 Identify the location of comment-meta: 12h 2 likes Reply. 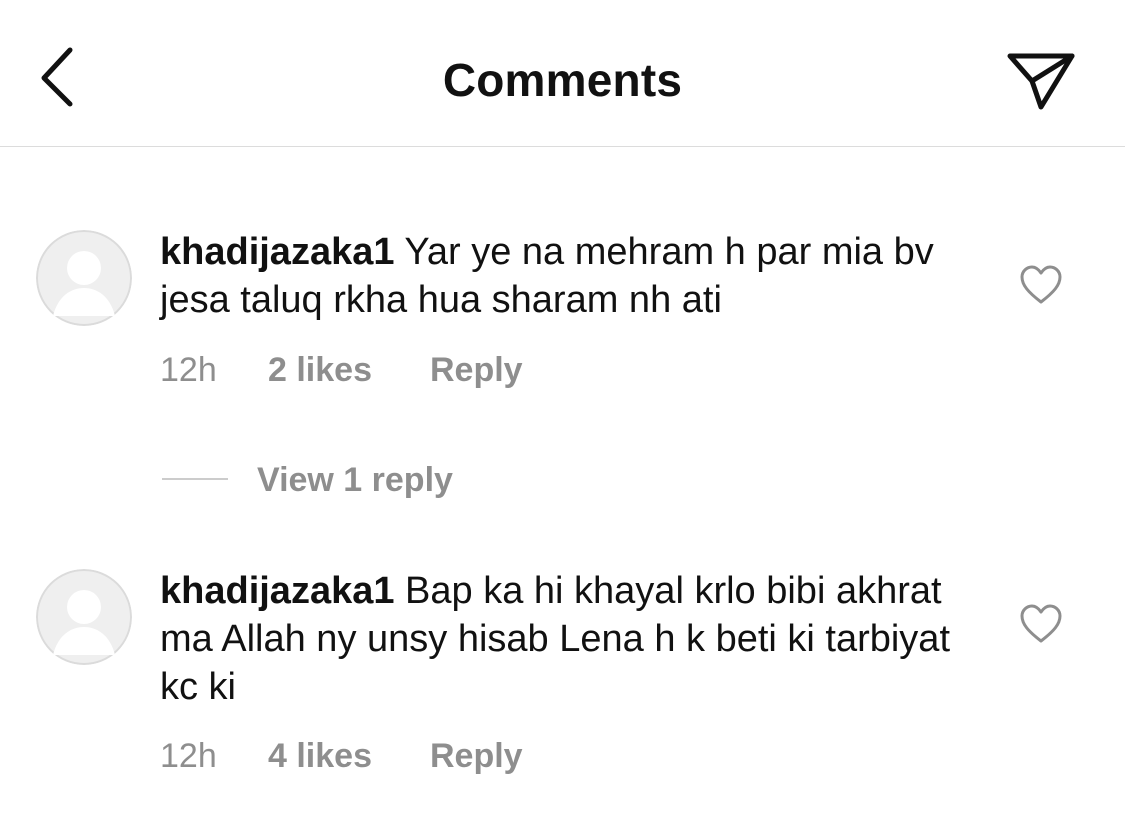
(341, 370).